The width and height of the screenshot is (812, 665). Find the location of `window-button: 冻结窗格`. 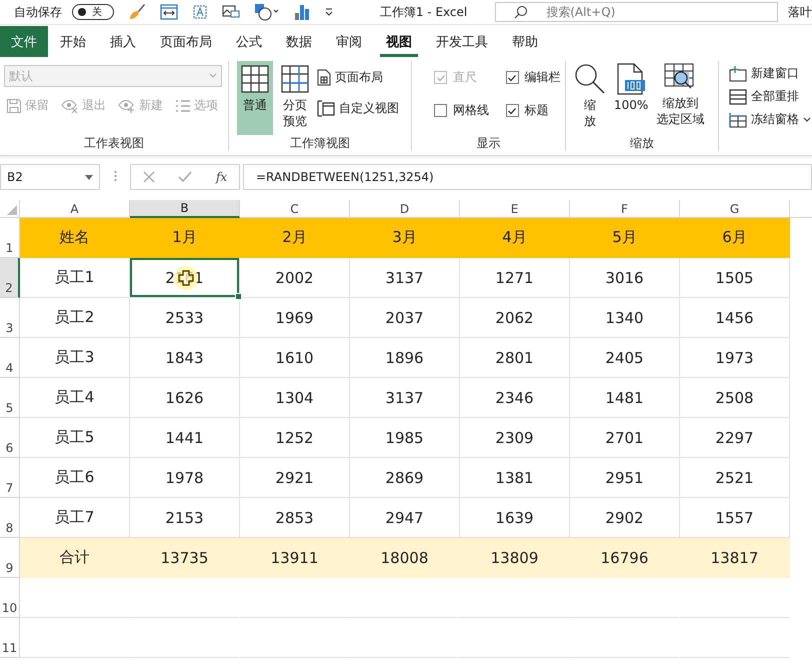

window-button: 冻结窗格 is located at coordinates (770, 119).